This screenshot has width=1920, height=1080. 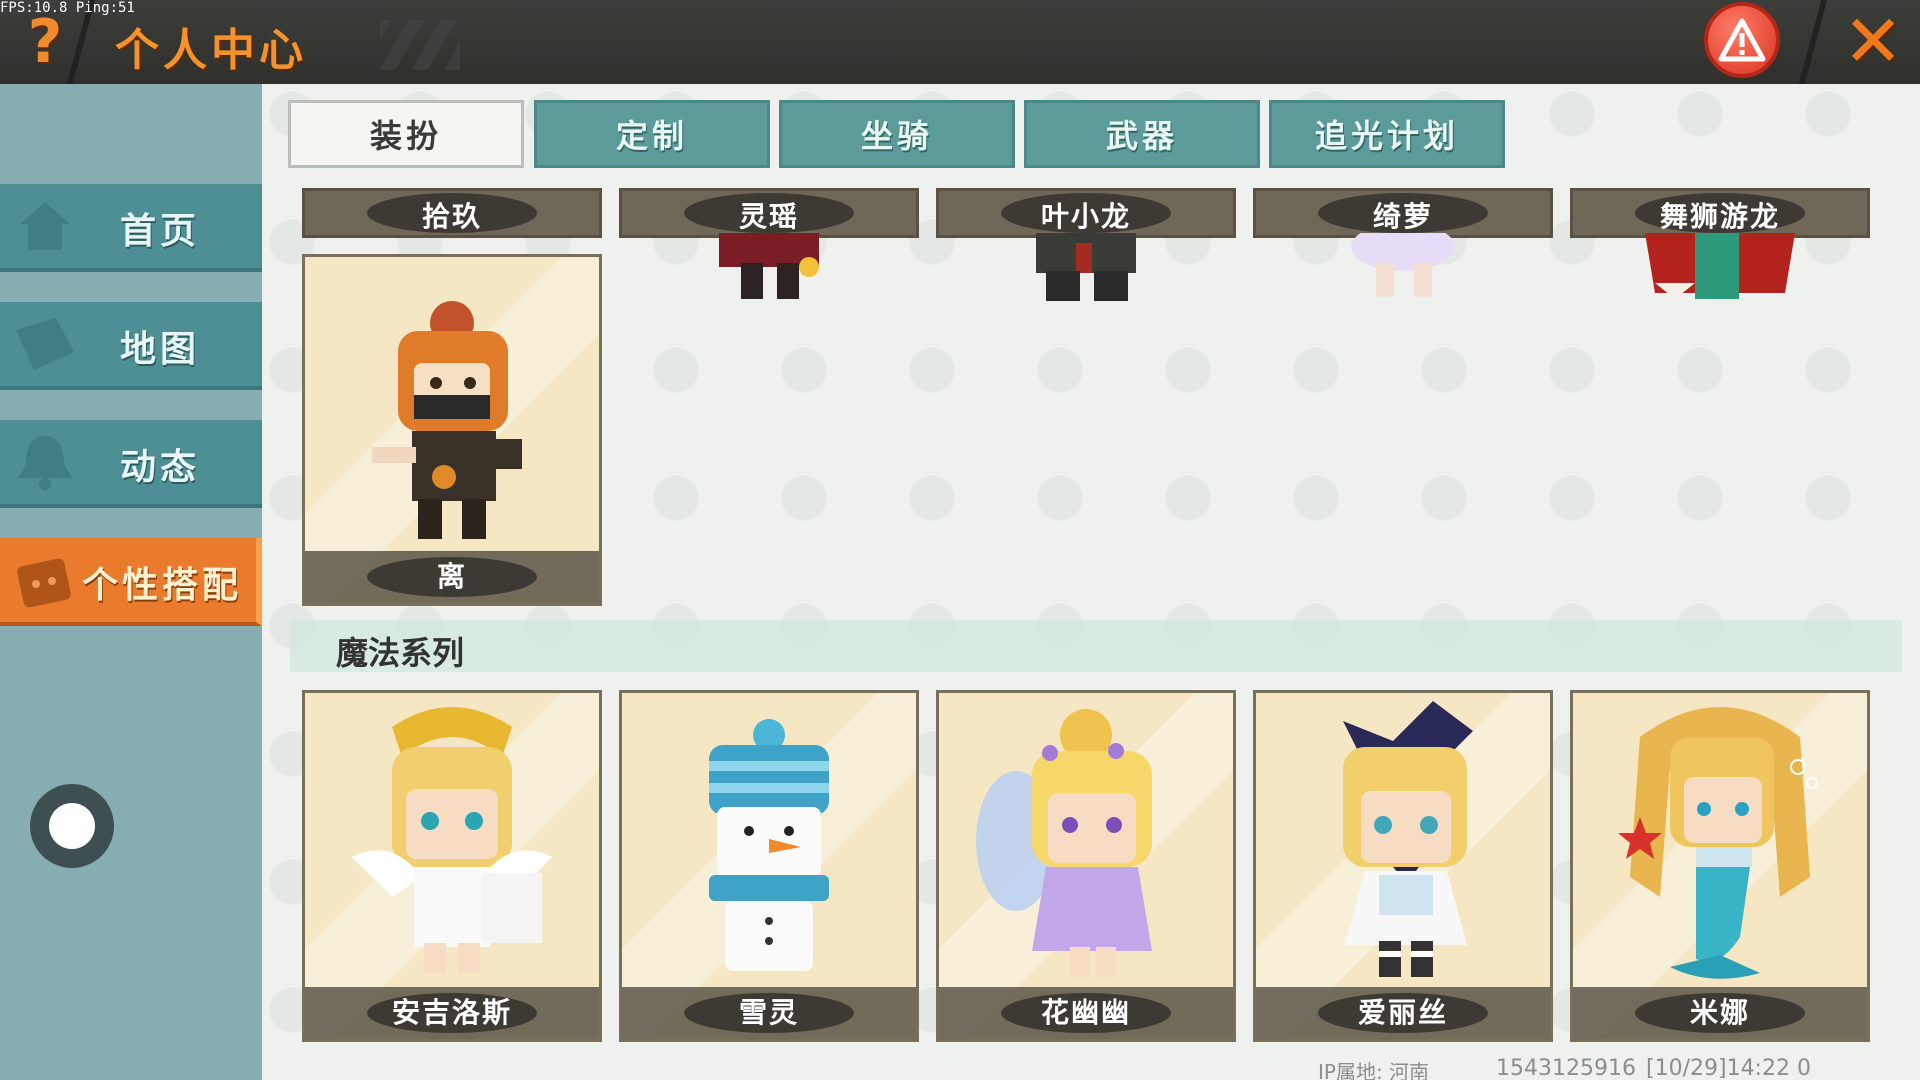 What do you see at coordinates (400, 653) in the screenshot?
I see `section-title: 魔法系列` at bounding box center [400, 653].